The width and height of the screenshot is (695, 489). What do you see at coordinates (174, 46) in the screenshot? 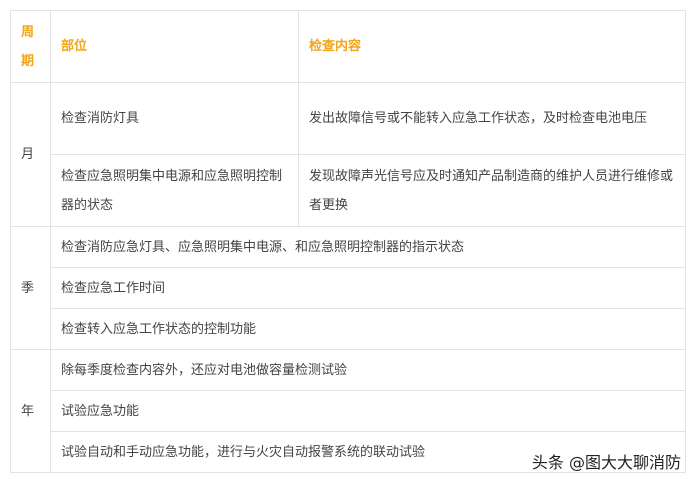
I see `header-location: 部位` at bounding box center [174, 46].